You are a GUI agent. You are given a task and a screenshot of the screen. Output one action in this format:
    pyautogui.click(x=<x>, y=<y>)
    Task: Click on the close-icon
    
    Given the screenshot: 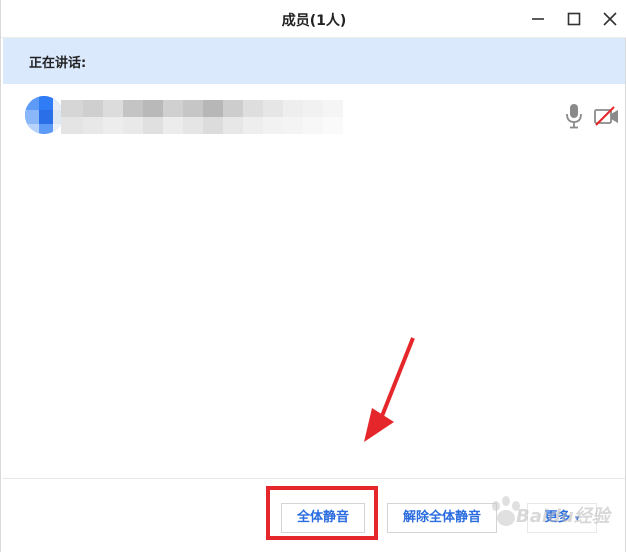 What is the action you would take?
    pyautogui.click(x=610, y=19)
    